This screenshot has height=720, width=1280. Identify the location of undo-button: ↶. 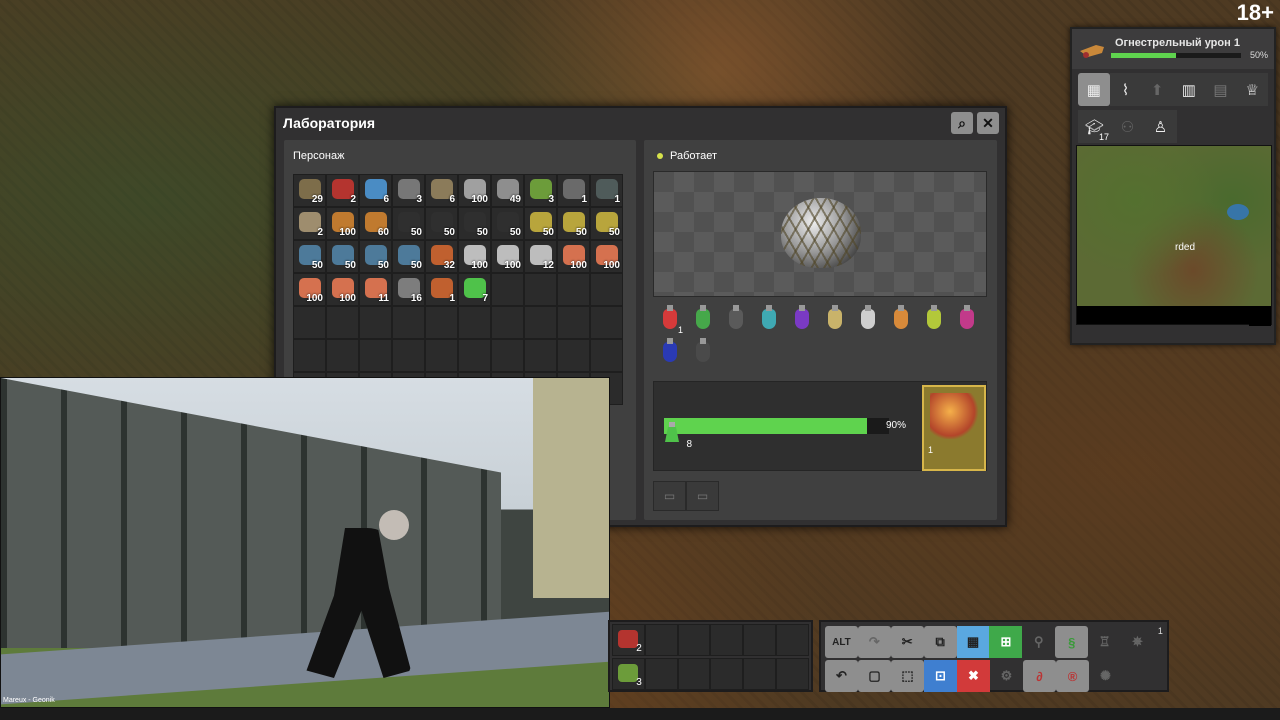
(841, 676).